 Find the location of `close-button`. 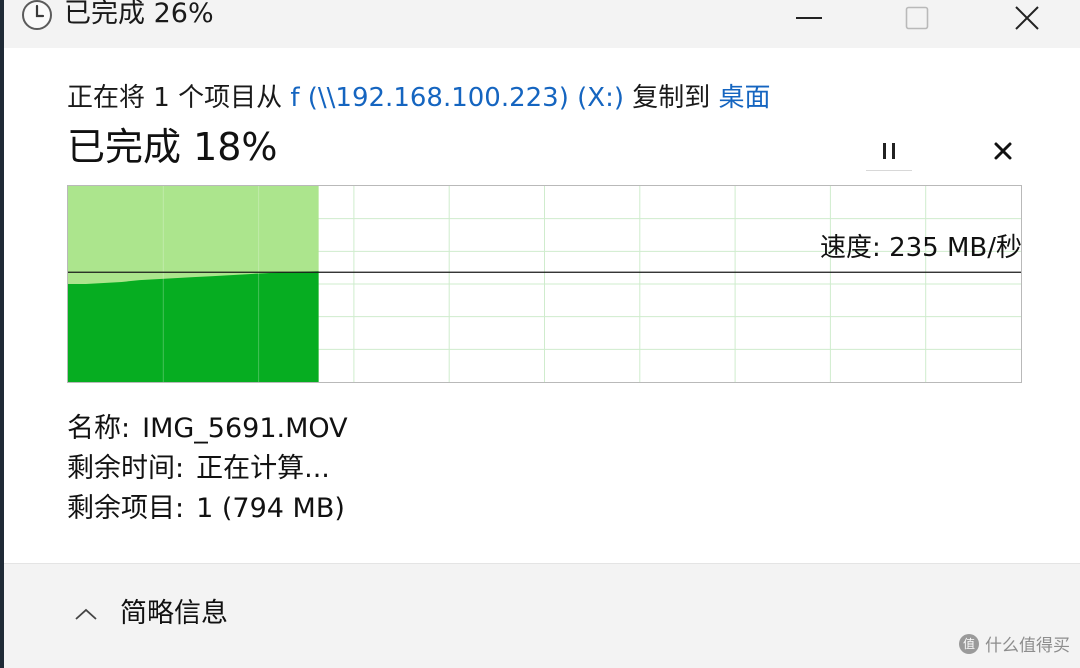

close-button is located at coordinates (1026, 18).